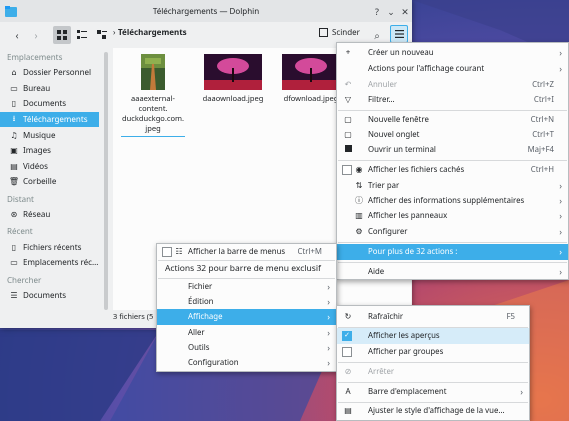  I want to click on sidebar-item-label: Réseau, so click(37, 215).